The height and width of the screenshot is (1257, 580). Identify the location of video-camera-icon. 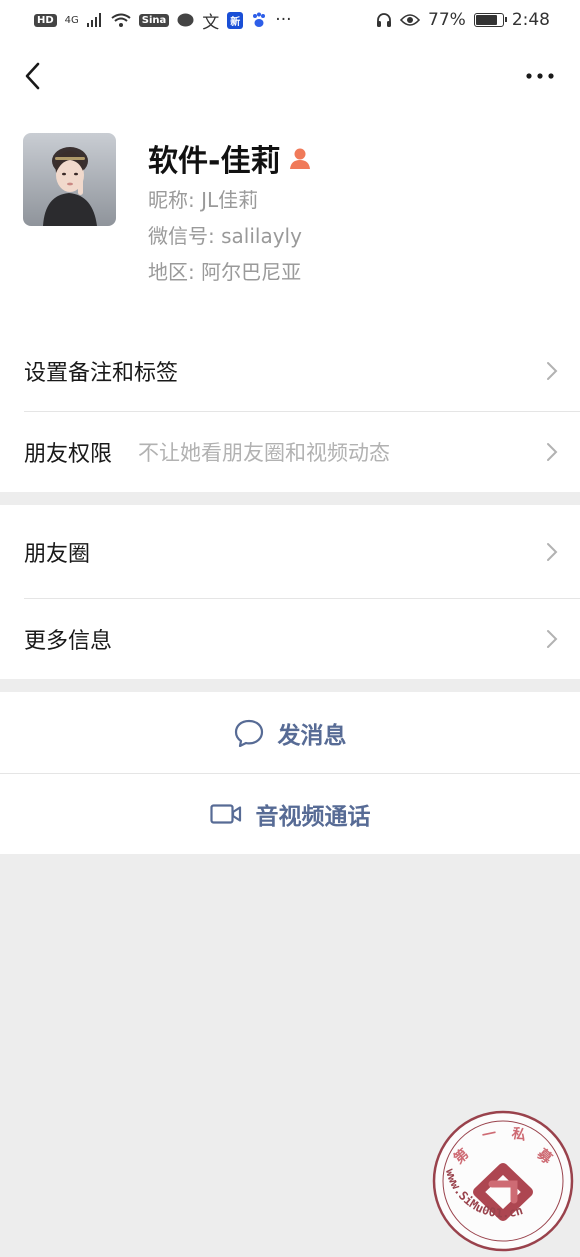
(225, 813).